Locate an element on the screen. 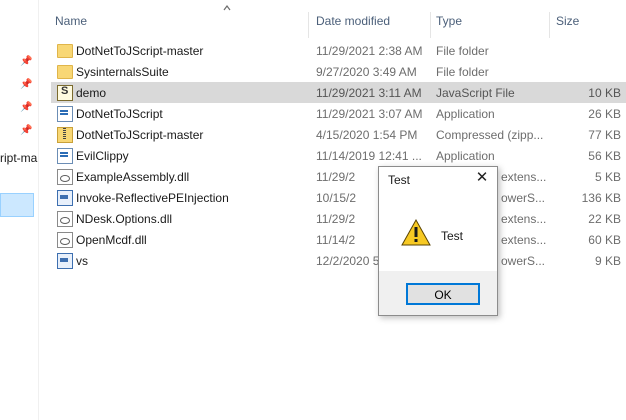 This screenshot has width=626, height=420. file-size: 77 KB is located at coordinates (604, 135).